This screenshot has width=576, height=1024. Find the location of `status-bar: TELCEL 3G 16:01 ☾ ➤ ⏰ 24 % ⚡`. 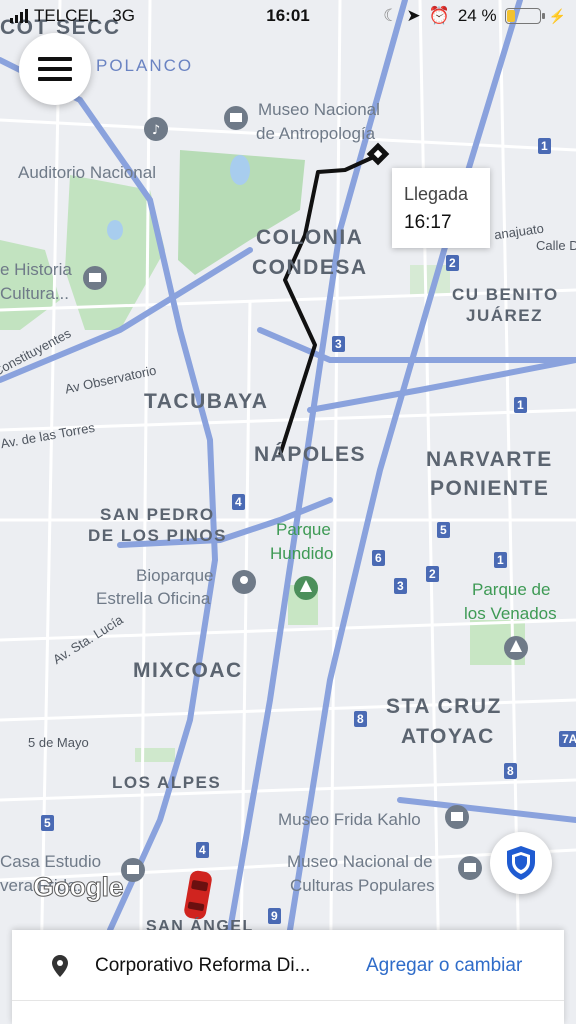

status-bar: TELCEL 3G 16:01 ☾ ➤ ⏰ 24 % ⚡ is located at coordinates (288, 16).